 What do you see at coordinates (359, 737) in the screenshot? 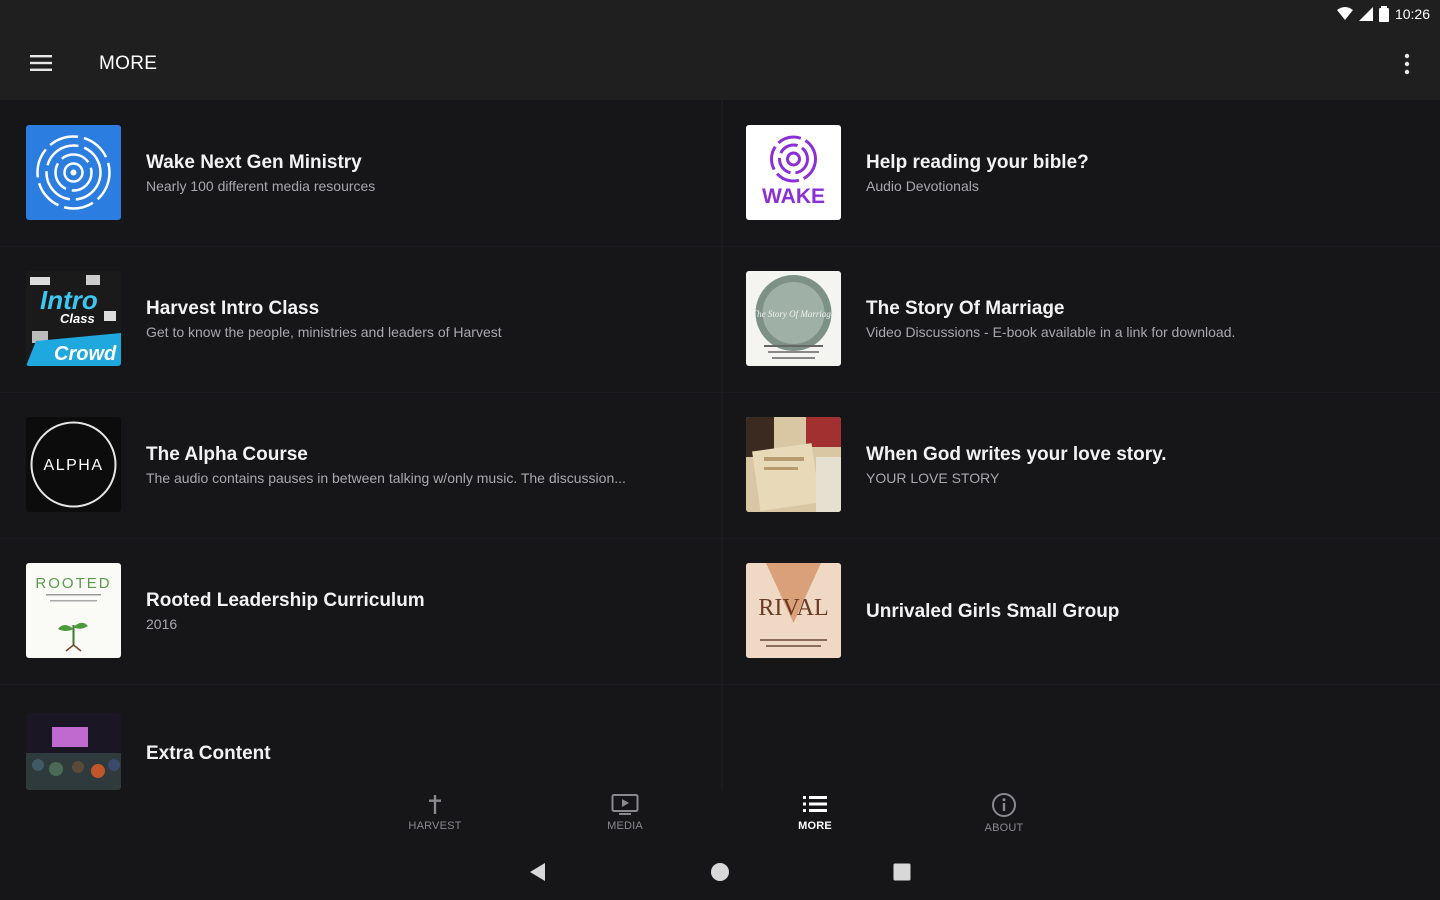
I see `list-item-extra-content: Extra Content` at bounding box center [359, 737].